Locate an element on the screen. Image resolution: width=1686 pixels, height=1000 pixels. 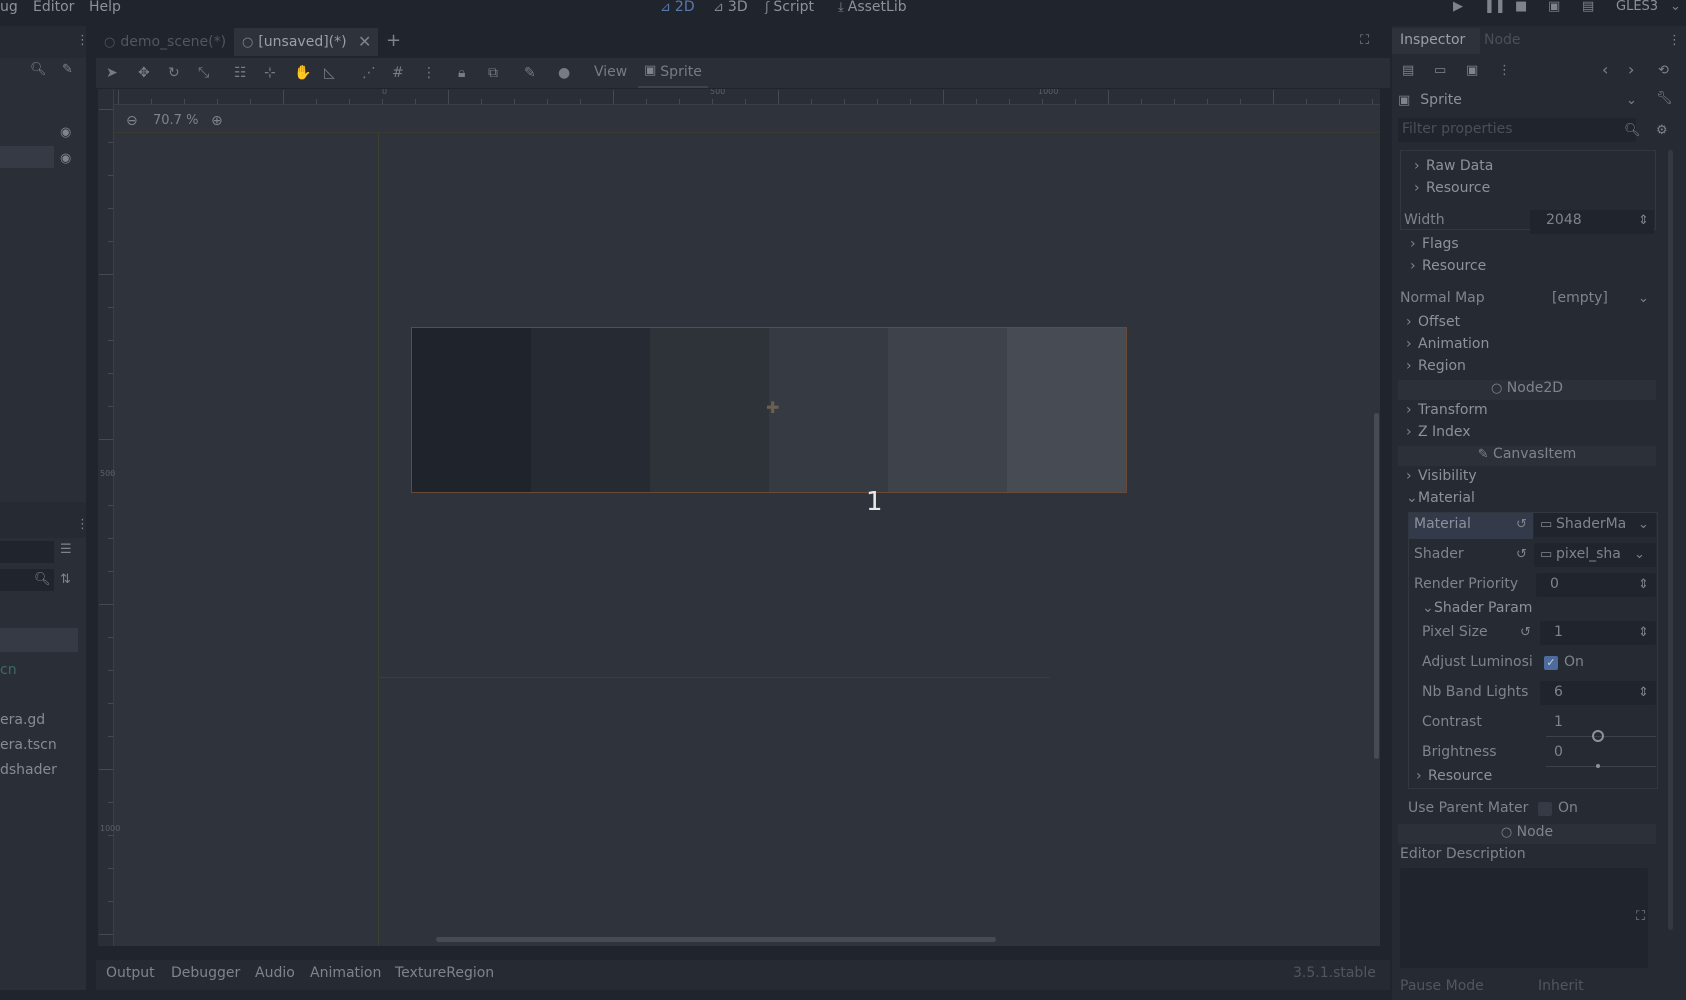
path-field is located at coordinates (27, 552).